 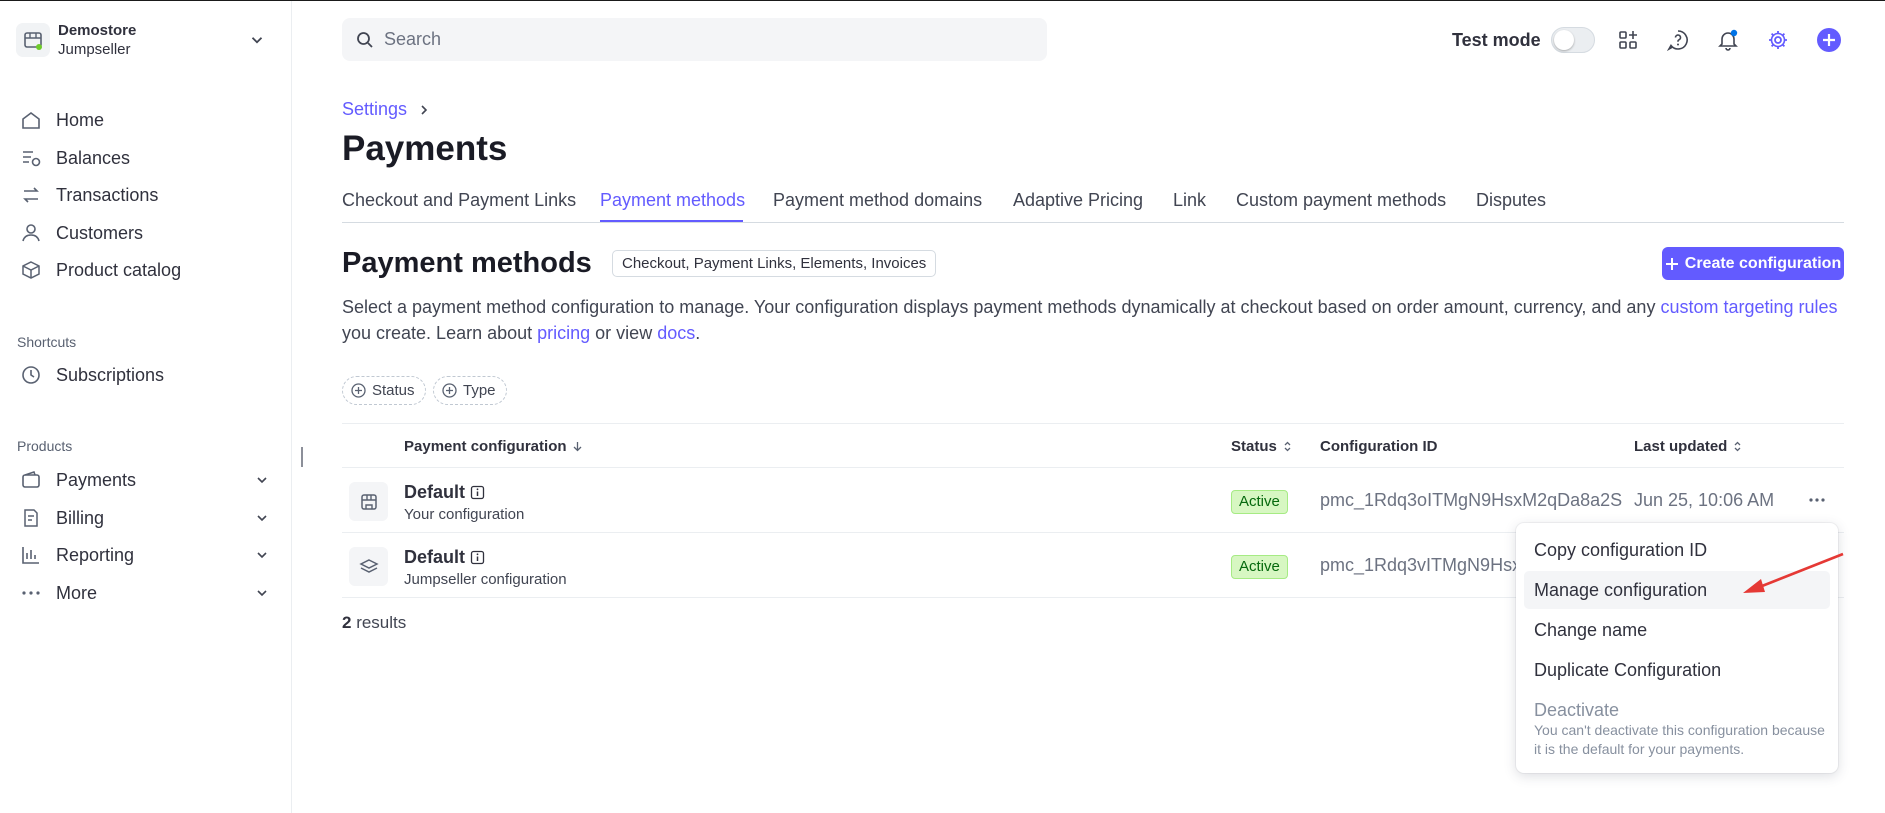 I want to click on breadcrumb-settings-link: Settings, so click(x=374, y=109).